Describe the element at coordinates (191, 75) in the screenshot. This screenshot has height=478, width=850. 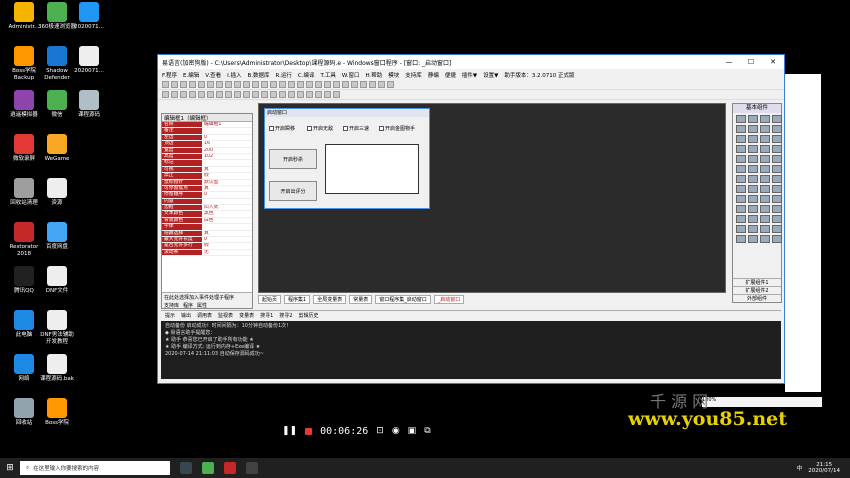
I see `menu-item: E.编辑` at that location.